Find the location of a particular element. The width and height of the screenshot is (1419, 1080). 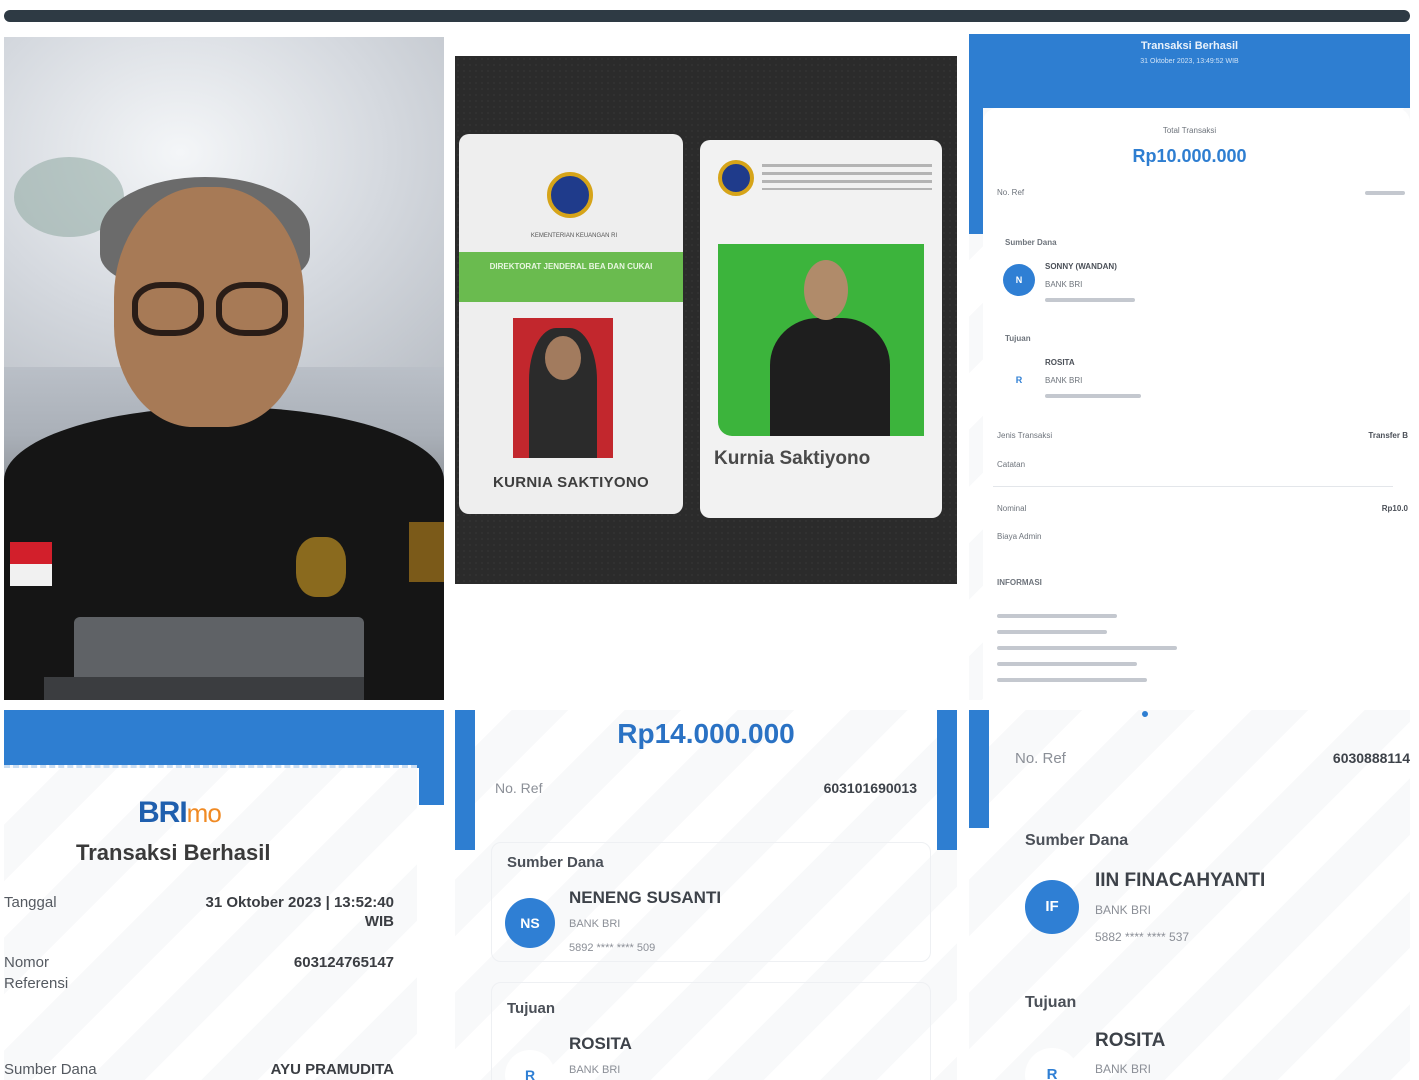

fee-label: Biaya Admin is located at coordinates (1019, 536).